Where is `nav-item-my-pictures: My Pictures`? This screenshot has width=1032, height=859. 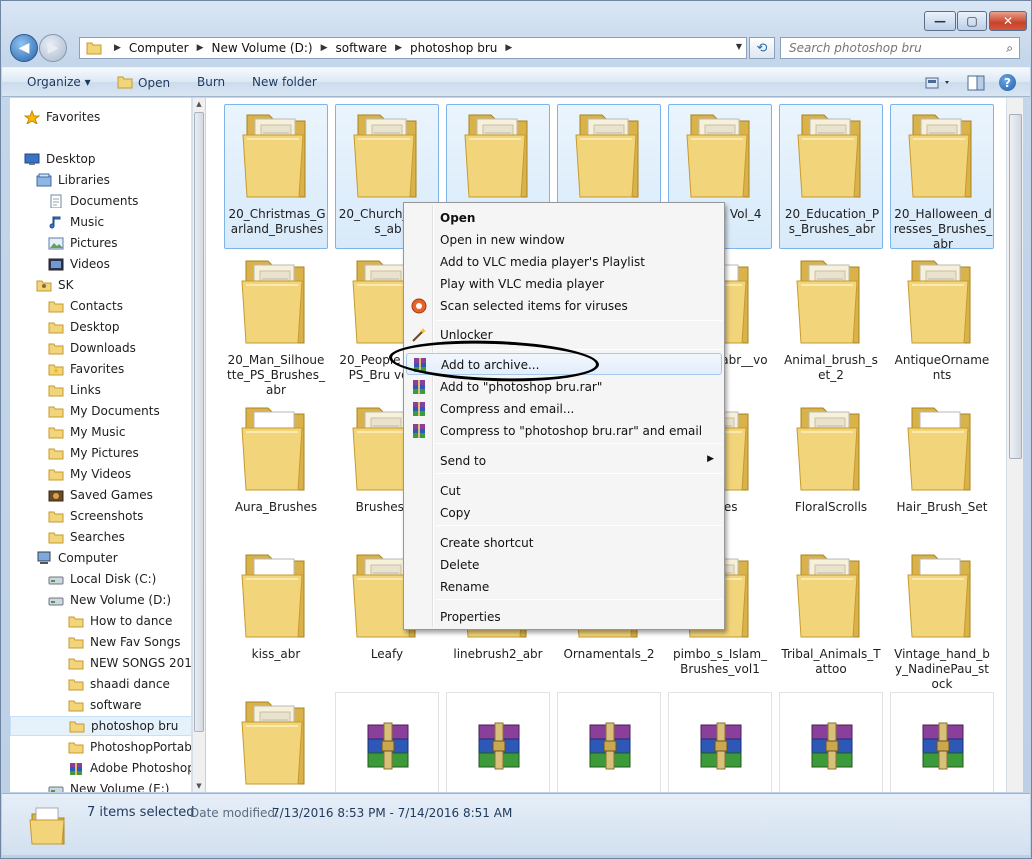
nav-item-my-pictures: My Pictures is located at coordinates (93, 453).